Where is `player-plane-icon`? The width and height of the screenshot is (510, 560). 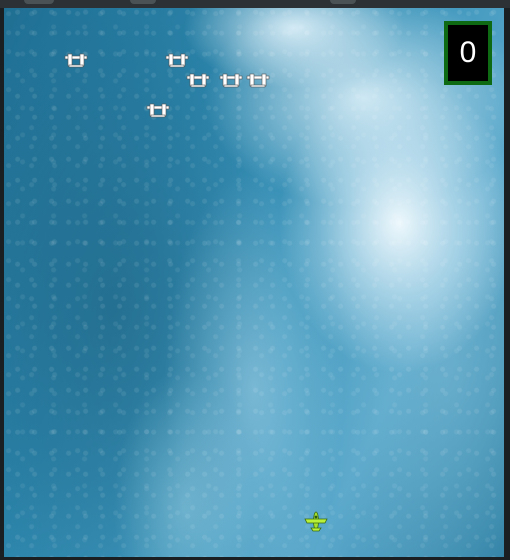
player-plane-icon is located at coordinates (316, 521).